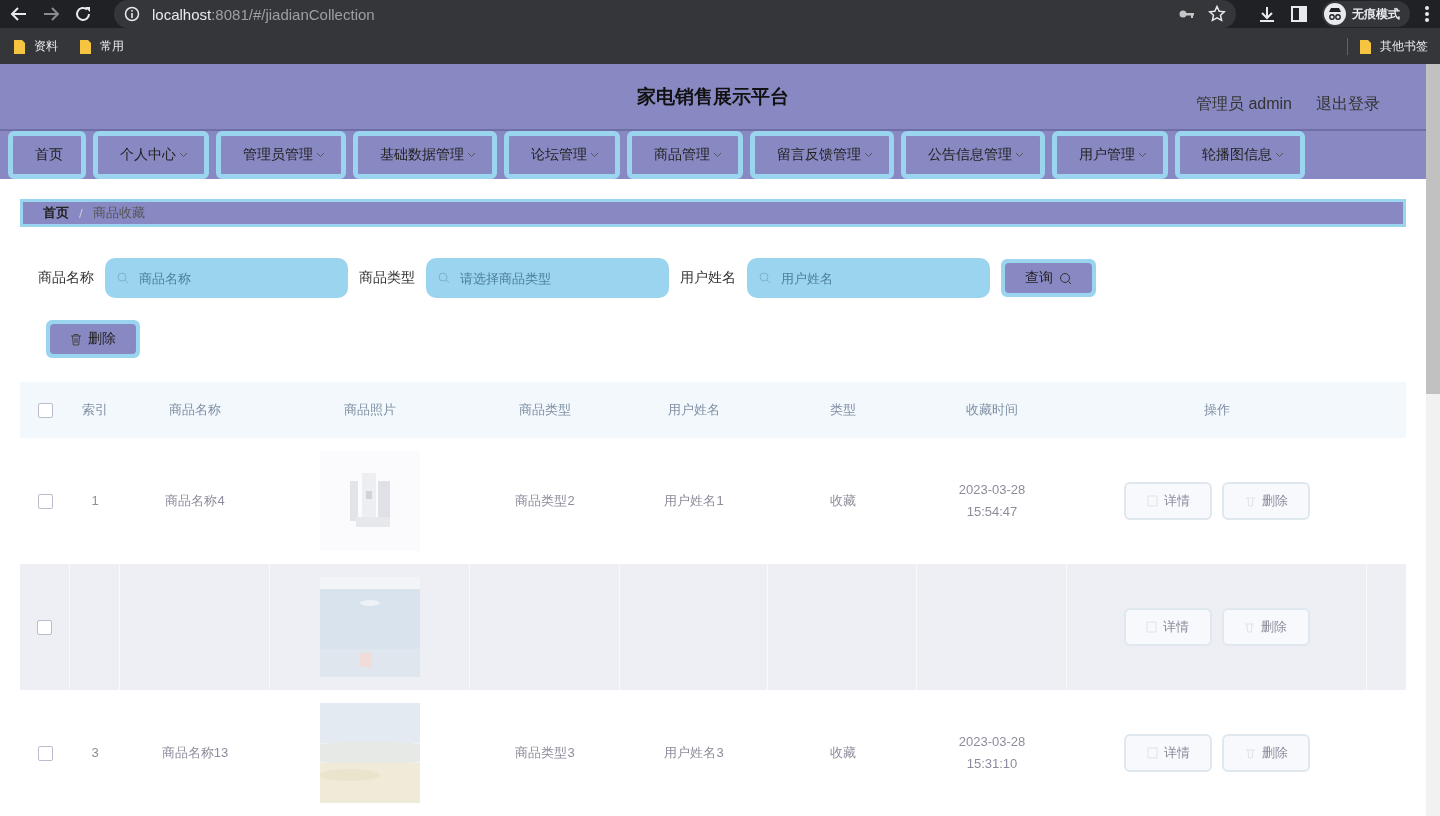 Image resolution: width=1440 pixels, height=816 pixels. I want to click on nav-menu-item: 商品管理, so click(685, 155).